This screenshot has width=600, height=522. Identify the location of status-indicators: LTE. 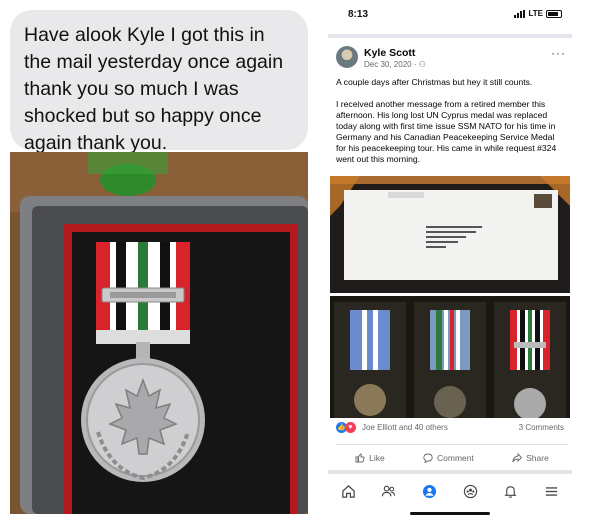
(538, 13).